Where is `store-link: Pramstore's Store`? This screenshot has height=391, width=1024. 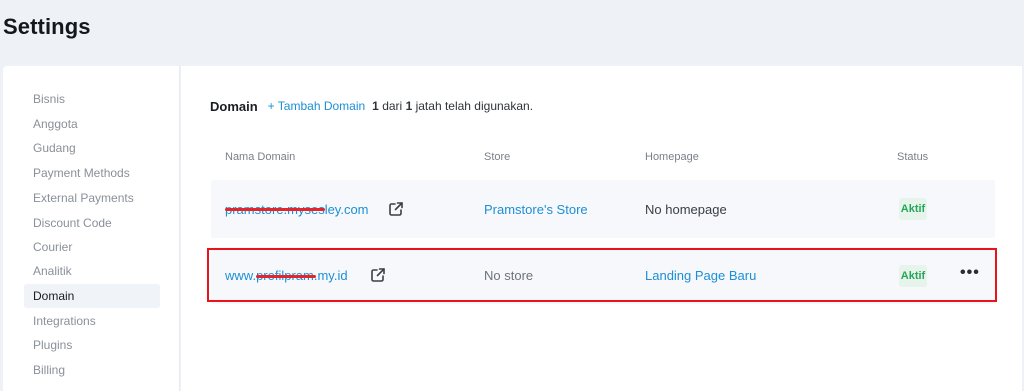 store-link: Pramstore's Store is located at coordinates (536, 209).